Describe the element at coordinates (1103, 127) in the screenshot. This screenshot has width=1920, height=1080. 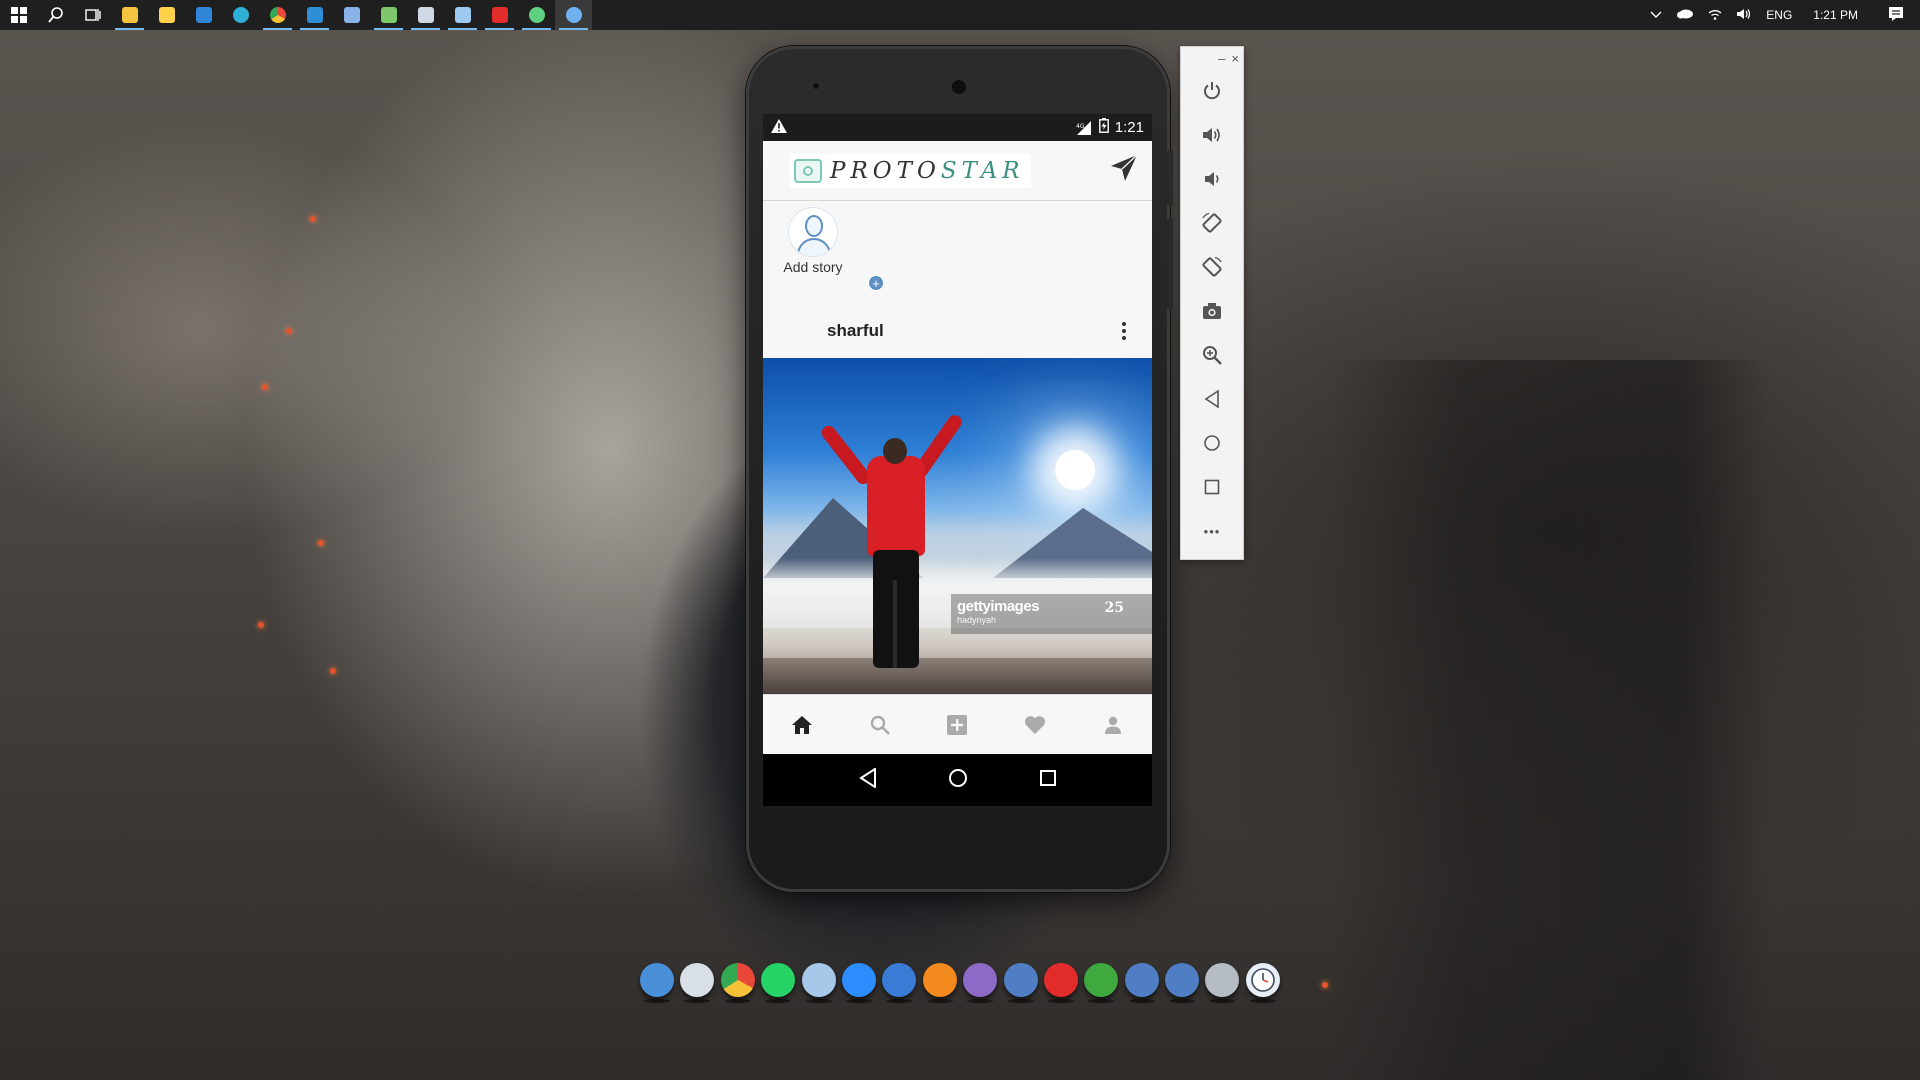
I see `battery-icon` at that location.